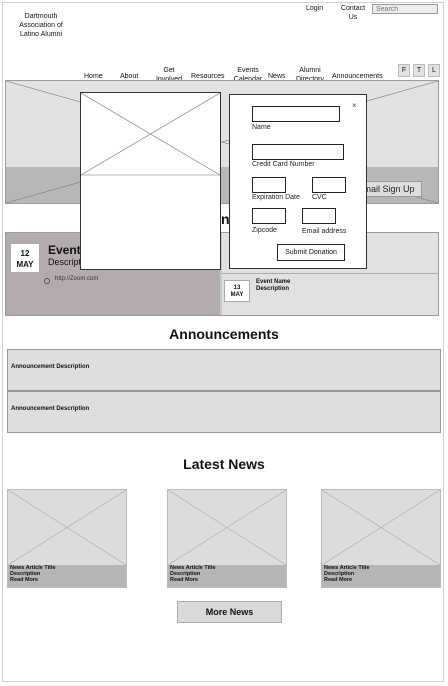  I want to click on announcements-heading: Announcements, so click(224, 334).